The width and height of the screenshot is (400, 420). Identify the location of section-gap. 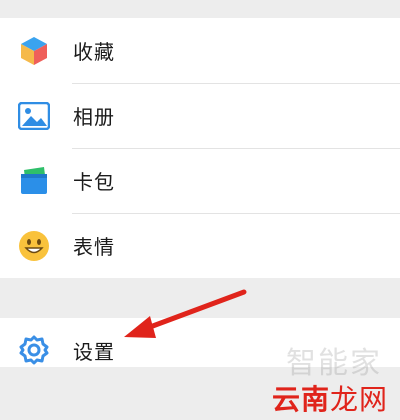
(200, 298).